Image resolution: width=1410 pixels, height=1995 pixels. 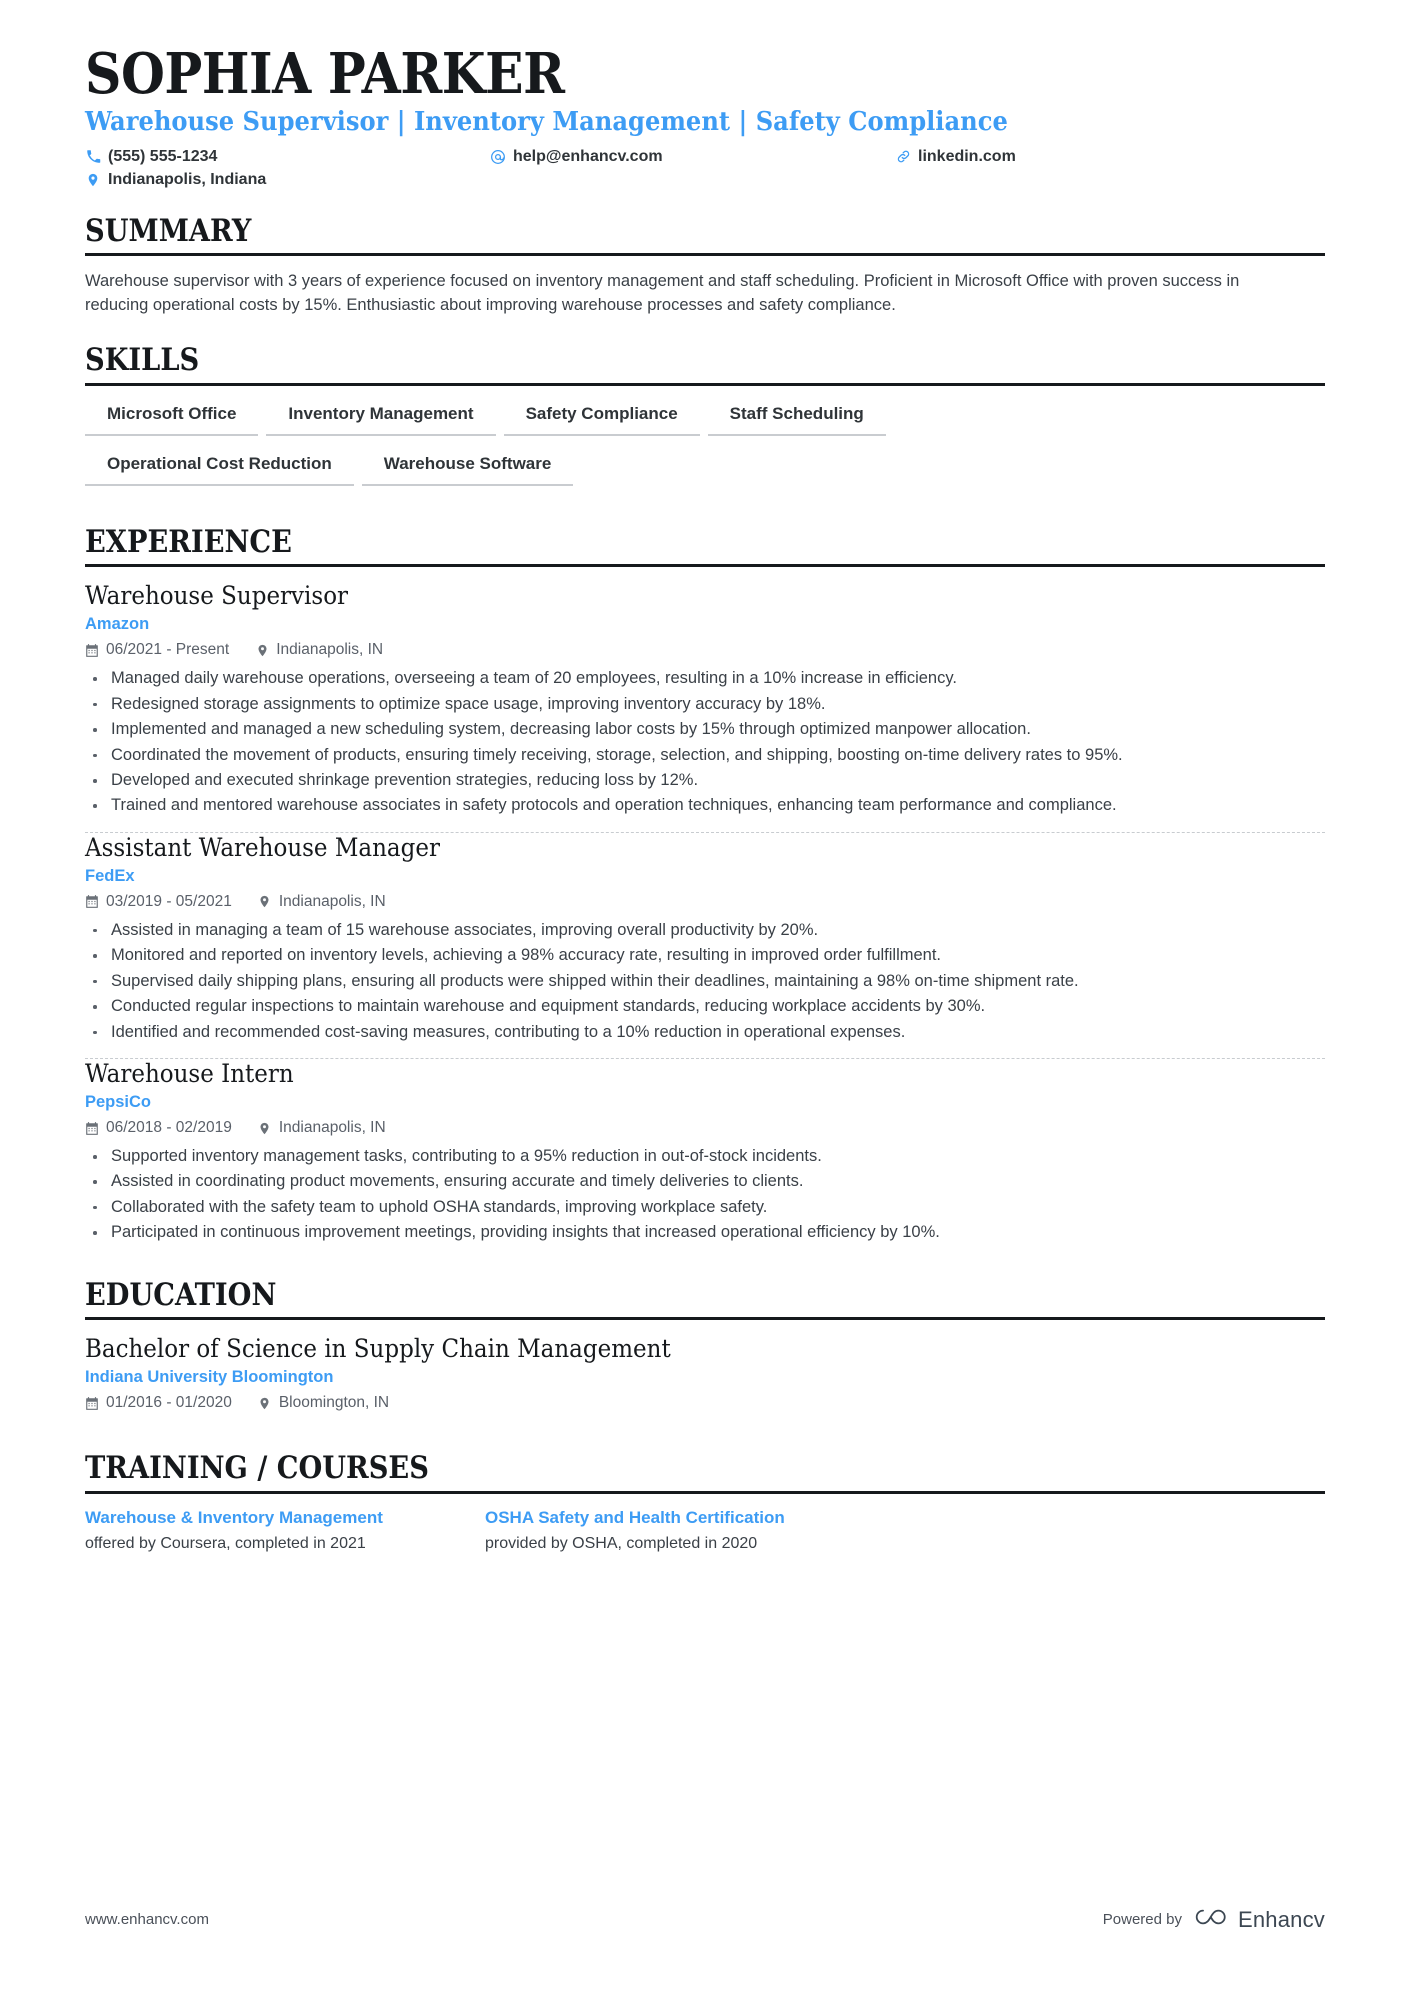 What do you see at coordinates (262, 847) in the screenshot?
I see `job-title: Assistant Warehouse Manager` at bounding box center [262, 847].